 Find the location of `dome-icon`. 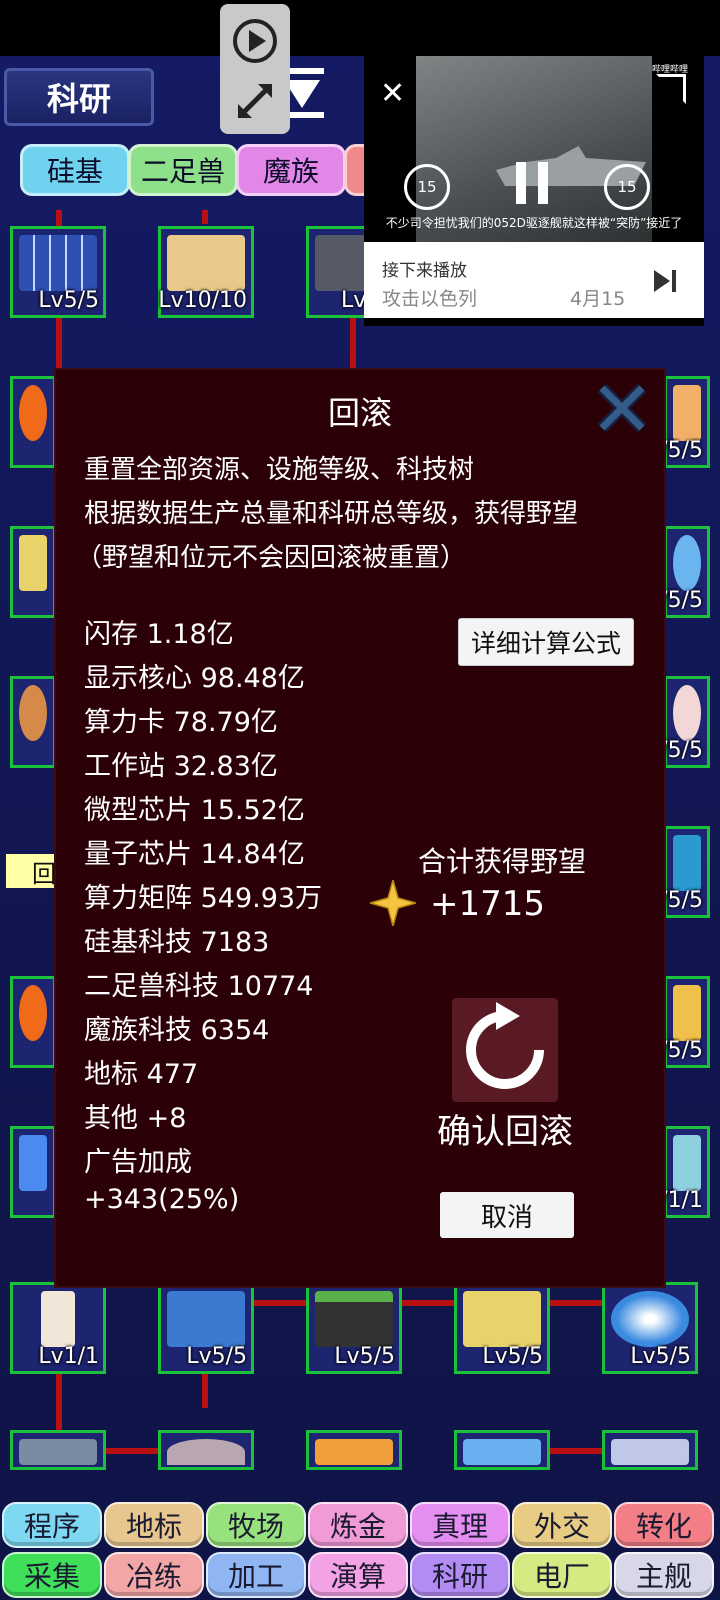

dome-icon is located at coordinates (687, 413).